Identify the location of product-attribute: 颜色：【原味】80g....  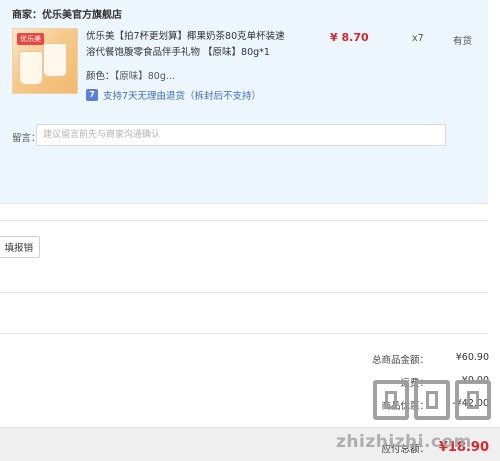
(130, 75).